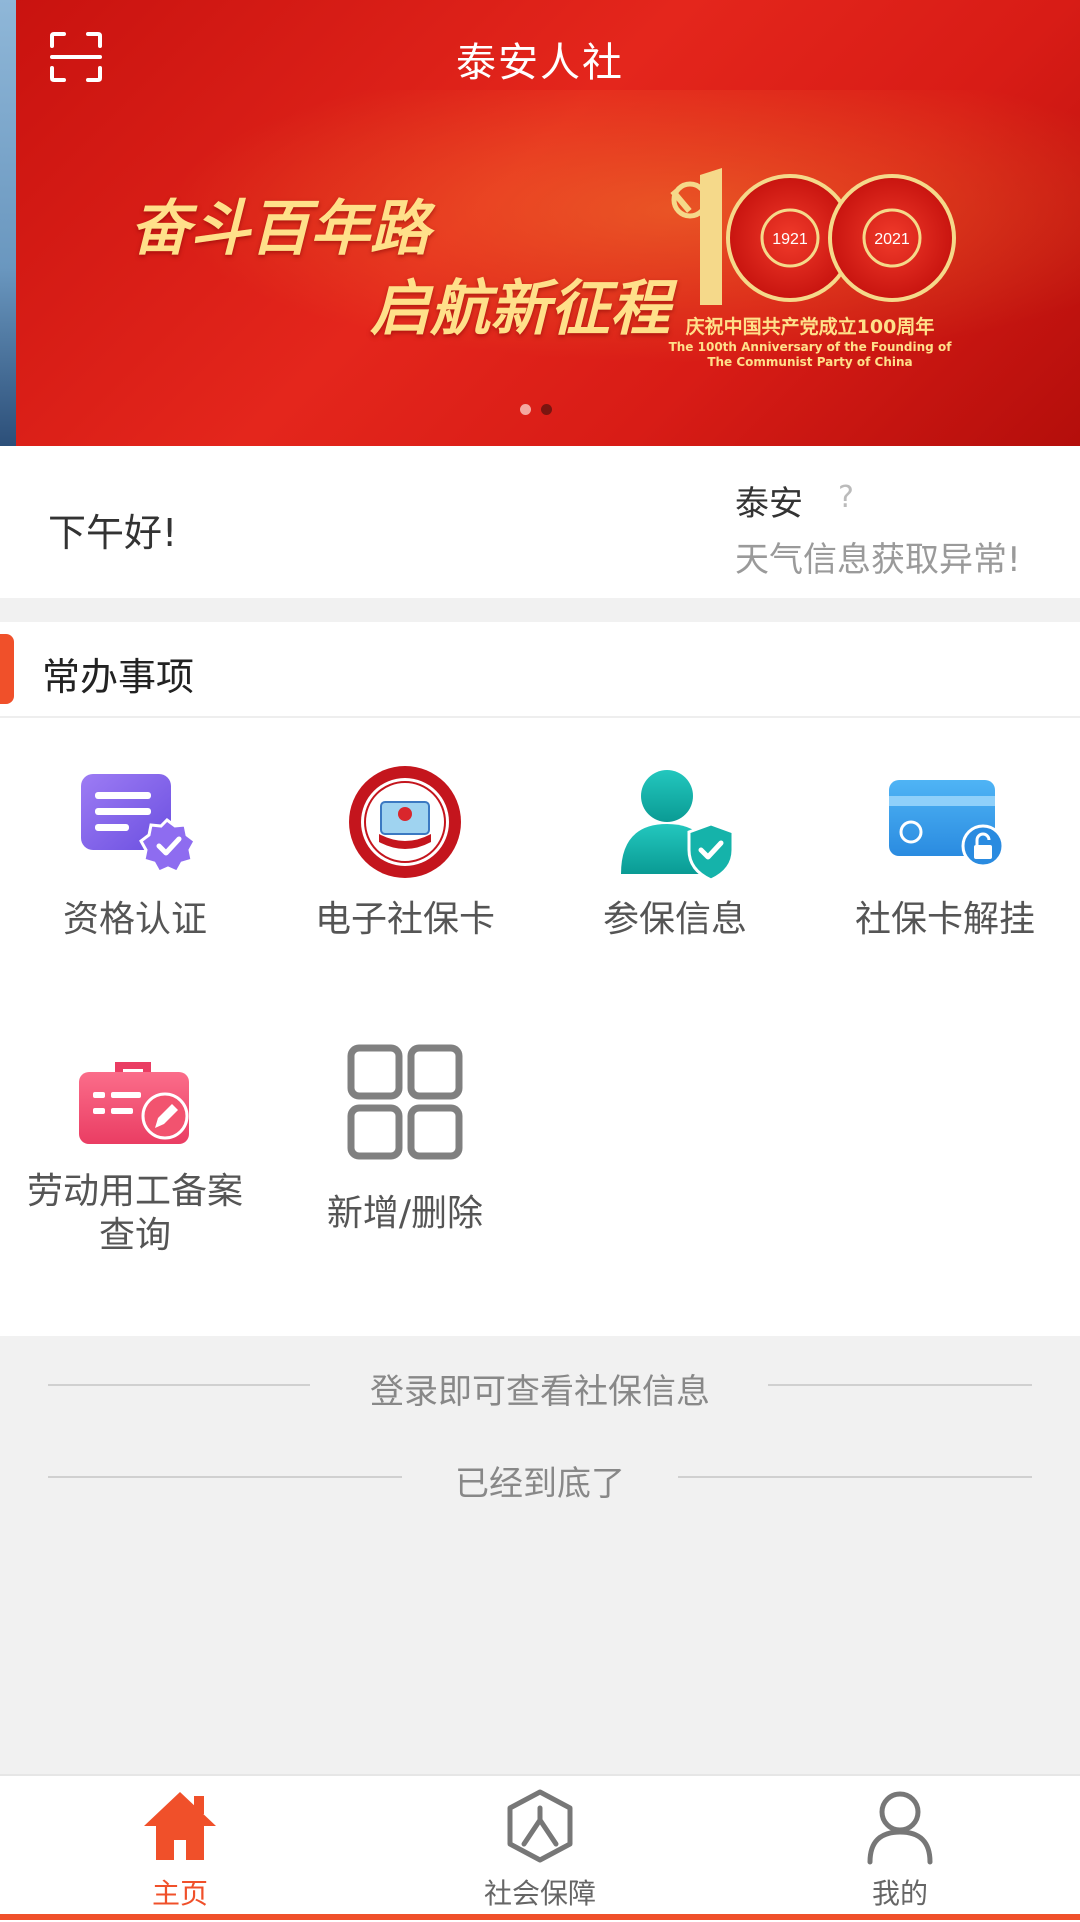 Image resolution: width=1080 pixels, height=1922 pixels. What do you see at coordinates (113, 533) in the screenshot?
I see `greeting-text: 下午好!` at bounding box center [113, 533].